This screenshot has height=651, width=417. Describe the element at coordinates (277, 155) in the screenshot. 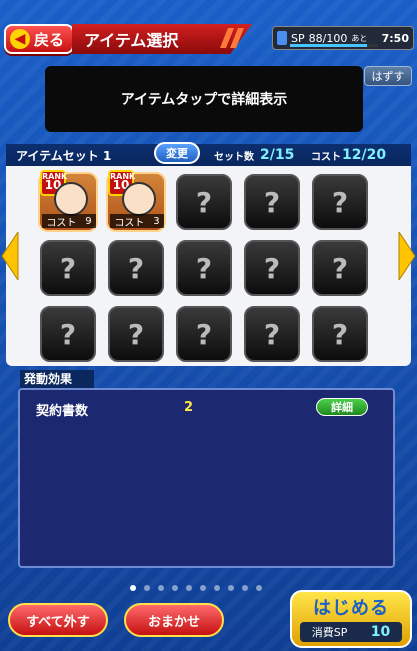

I see `set-count-value: 2/15` at that location.